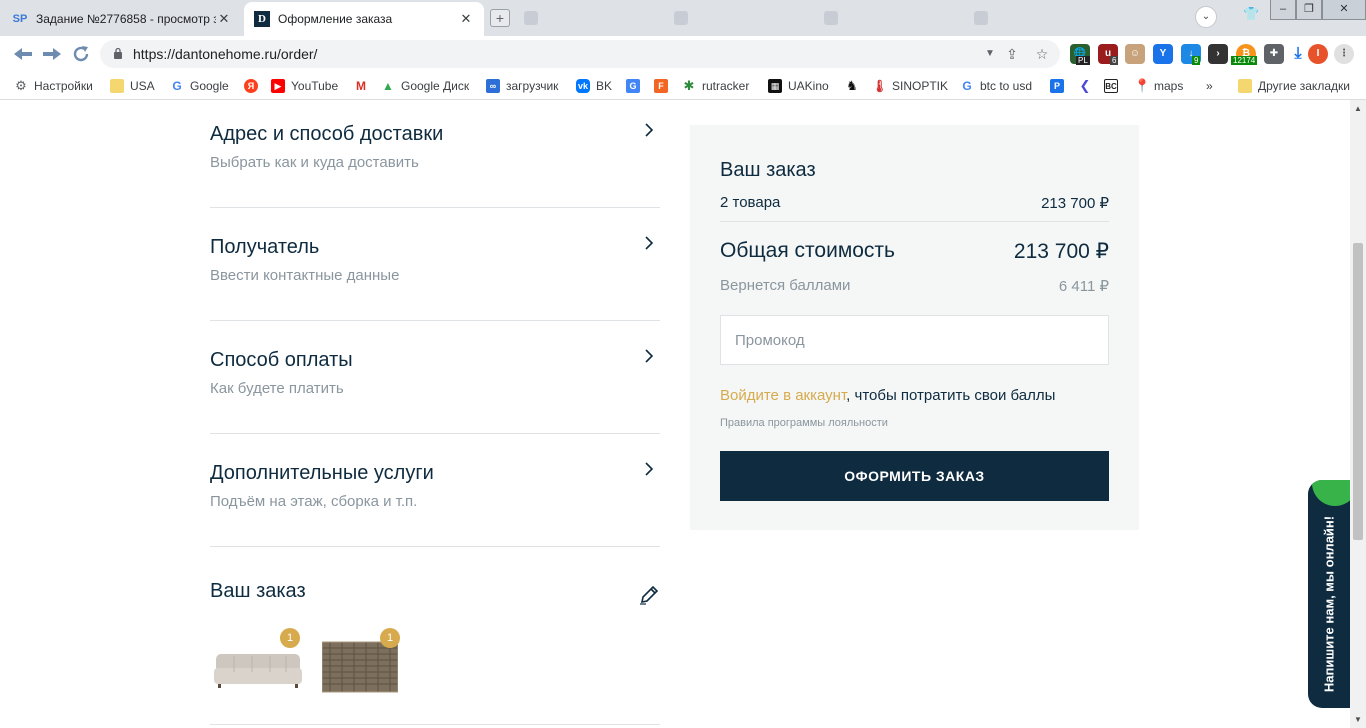  Describe the element at coordinates (1163, 54) in the screenshot. I see `vpn-ext-icon: Y` at that location.